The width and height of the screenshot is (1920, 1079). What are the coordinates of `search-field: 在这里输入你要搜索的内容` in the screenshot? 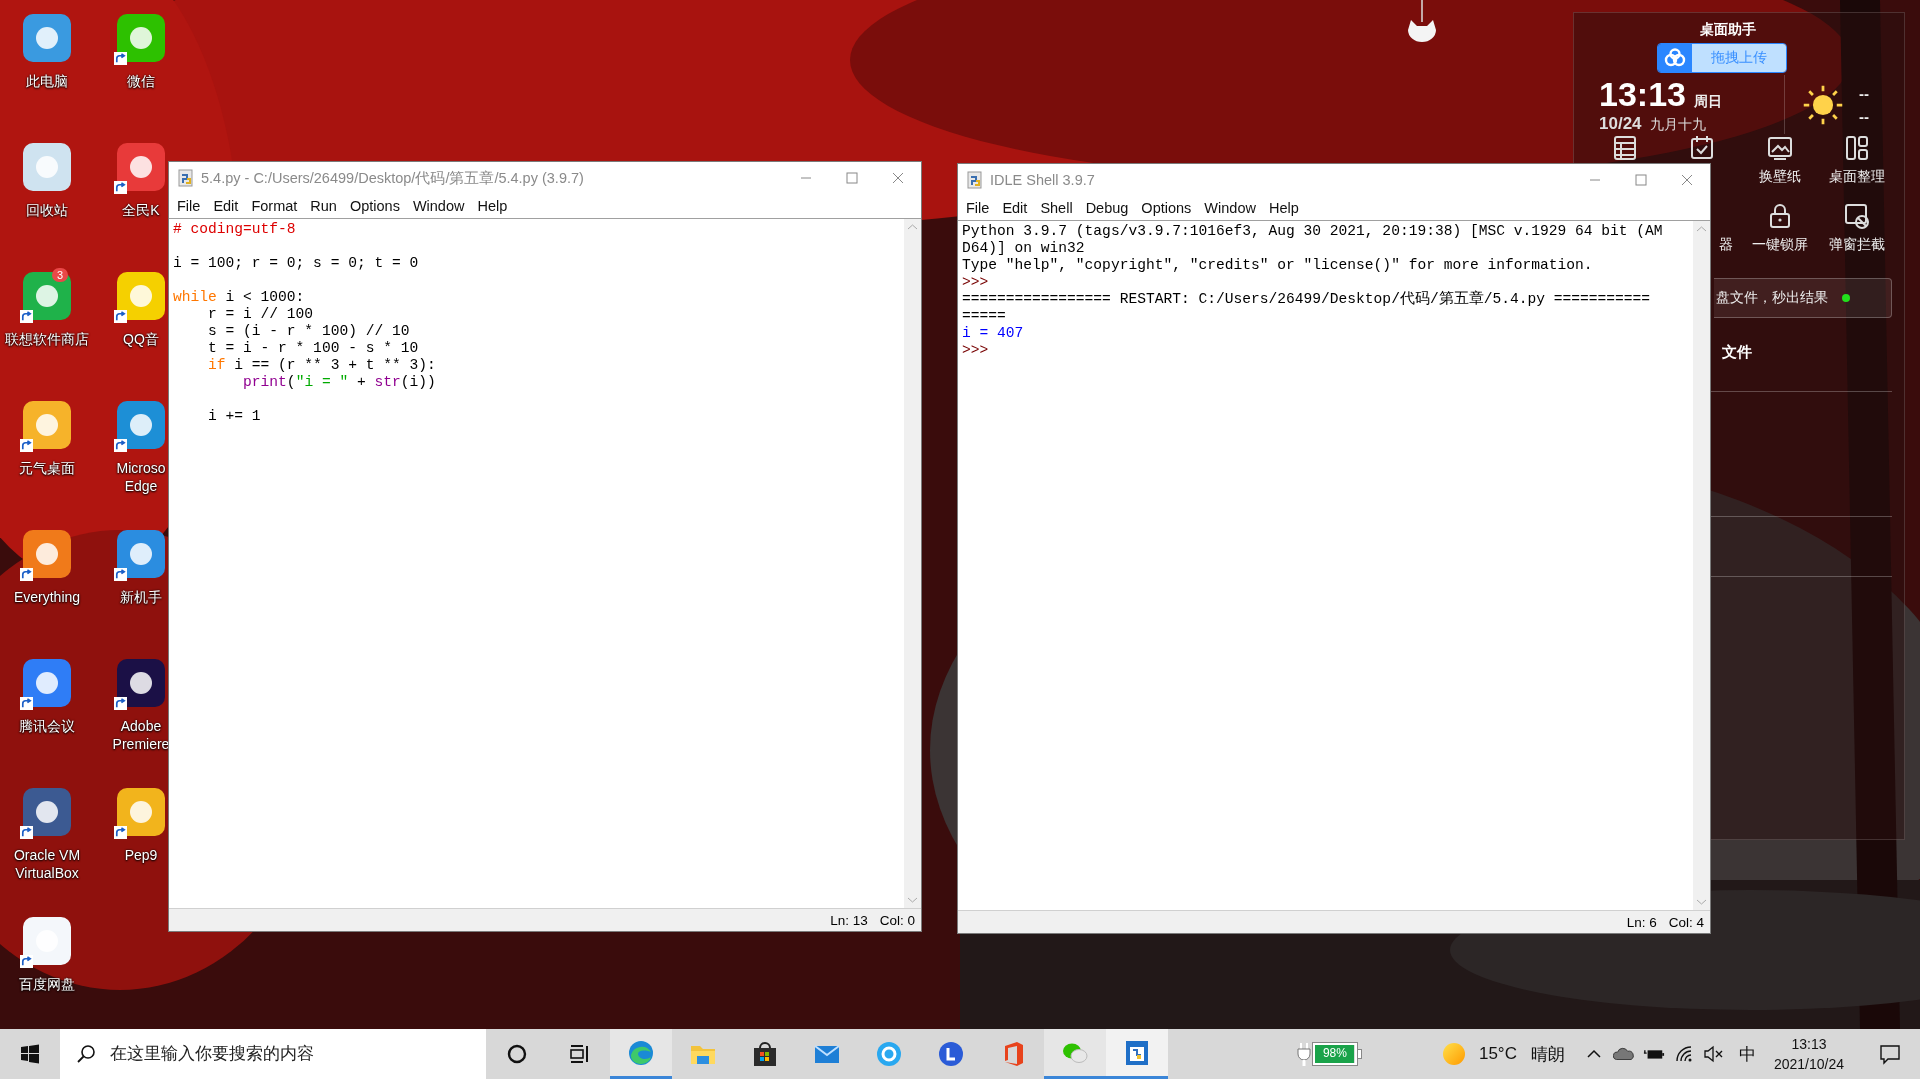 It's located at (273, 1054).